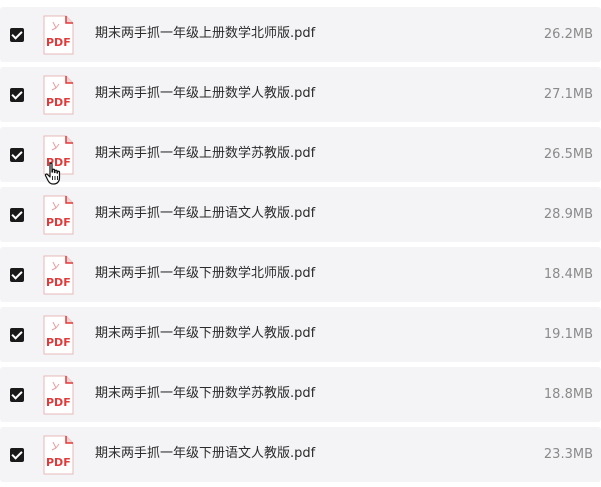 The height and width of the screenshot is (487, 601). I want to click on file-row: PDF 期末两手抓一年级下册数学苏教版.pdf 18.8MB, so click(300, 394).